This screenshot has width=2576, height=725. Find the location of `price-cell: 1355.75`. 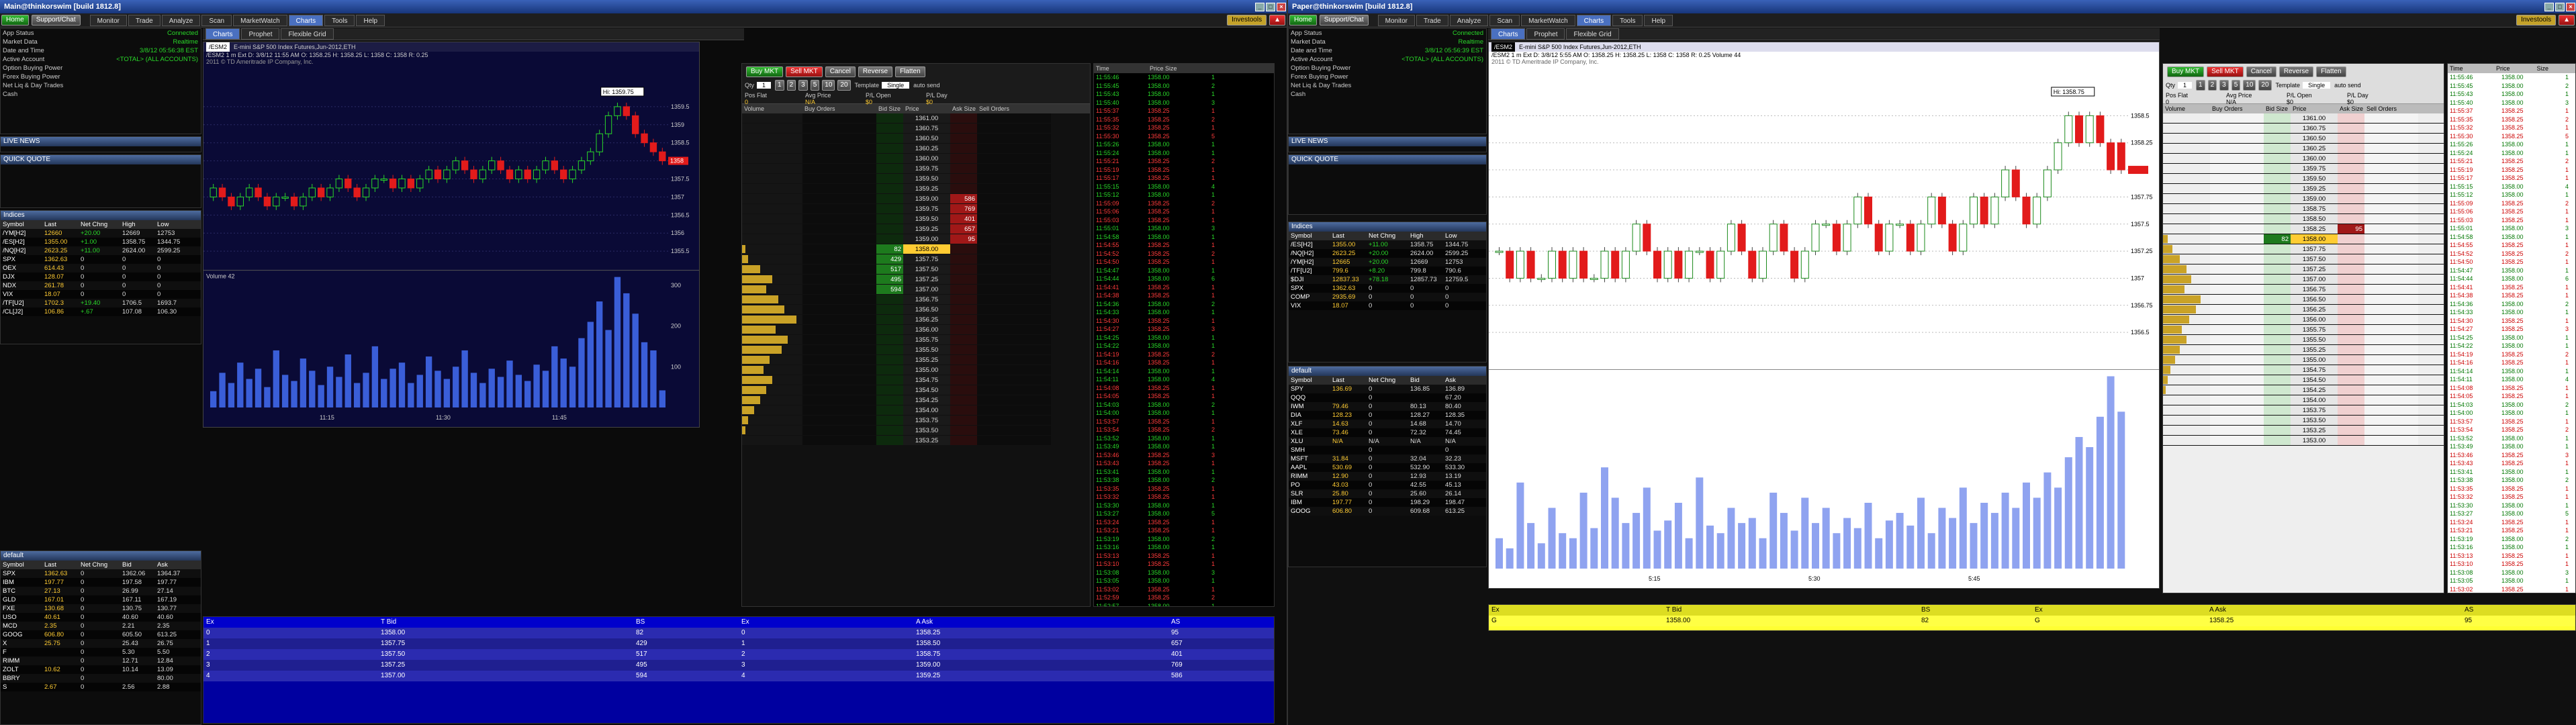

price-cell: 1355.75 is located at coordinates (926, 339).